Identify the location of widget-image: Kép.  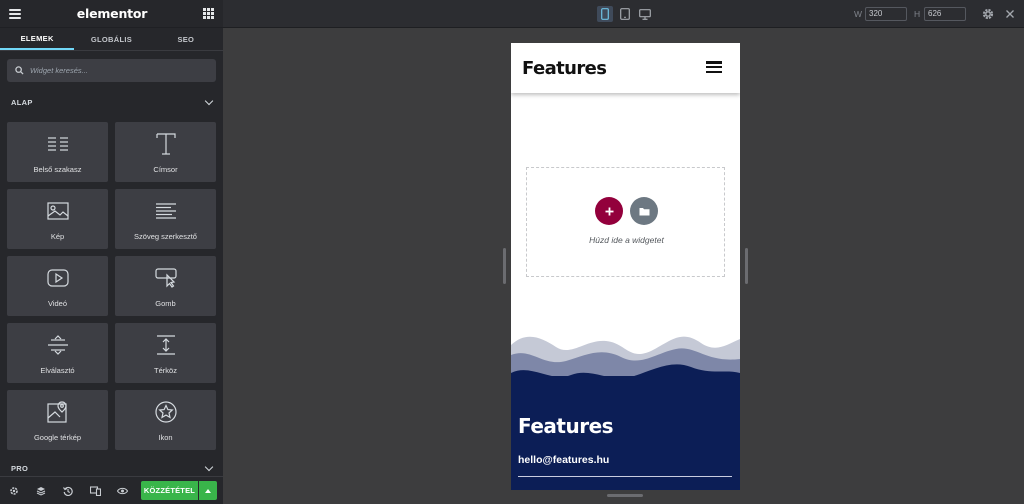
(57, 219).